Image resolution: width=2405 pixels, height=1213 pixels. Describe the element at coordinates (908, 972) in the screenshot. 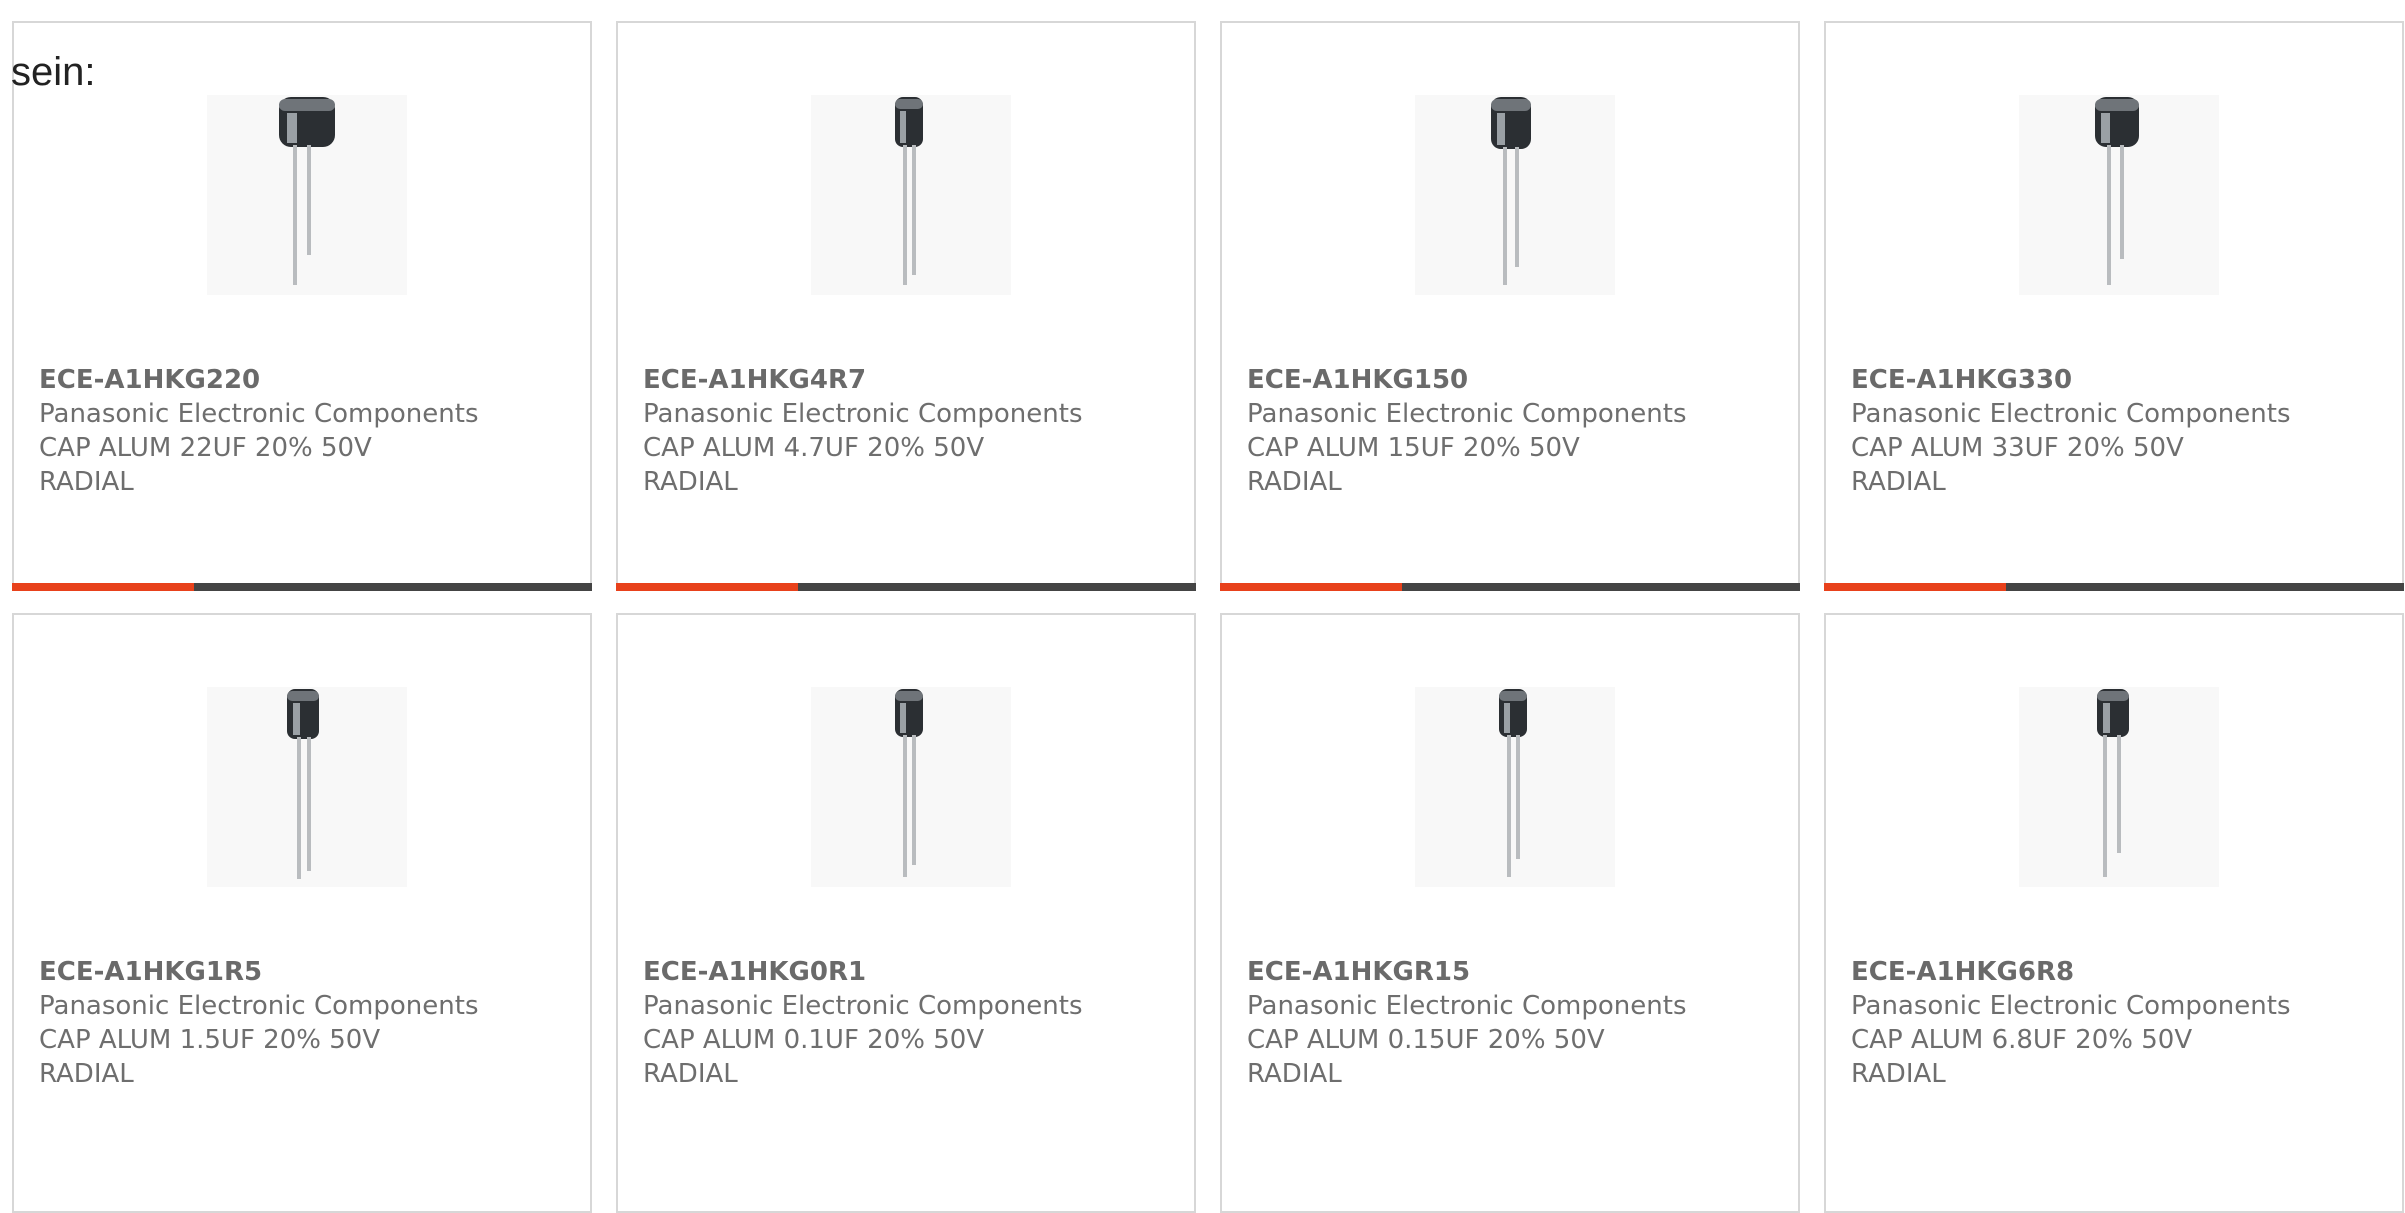

I see `part-number-link: ECE-A1HKG0R1` at that location.